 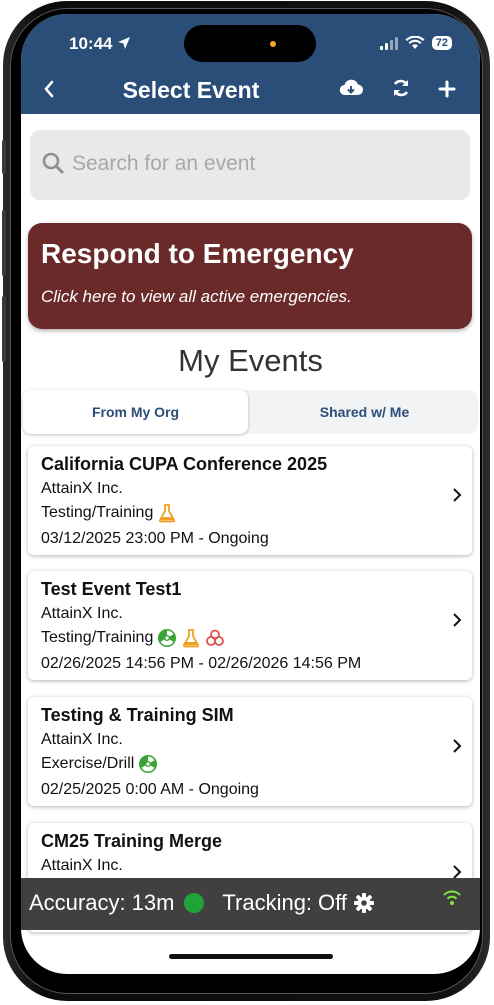 What do you see at coordinates (273, 44) in the screenshot?
I see `privacy-indicator` at bounding box center [273, 44].